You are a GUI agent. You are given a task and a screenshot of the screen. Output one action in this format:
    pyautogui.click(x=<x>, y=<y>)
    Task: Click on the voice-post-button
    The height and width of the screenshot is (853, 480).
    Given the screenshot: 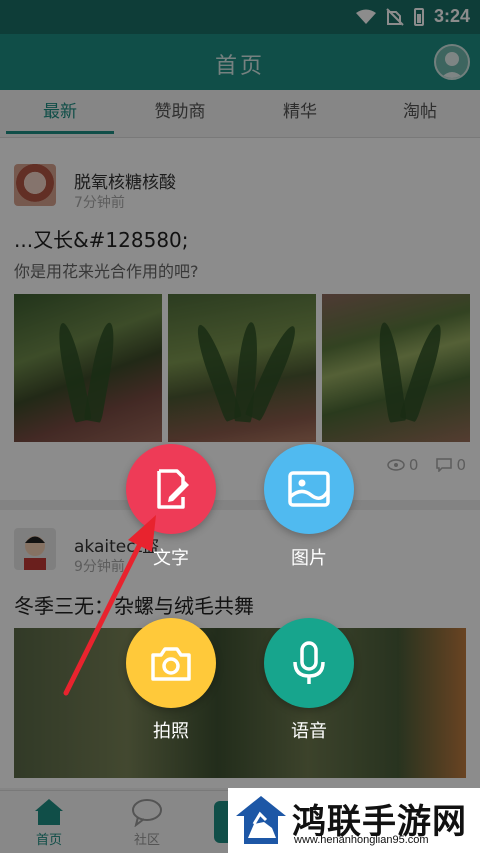 What is the action you would take?
    pyautogui.click(x=309, y=663)
    